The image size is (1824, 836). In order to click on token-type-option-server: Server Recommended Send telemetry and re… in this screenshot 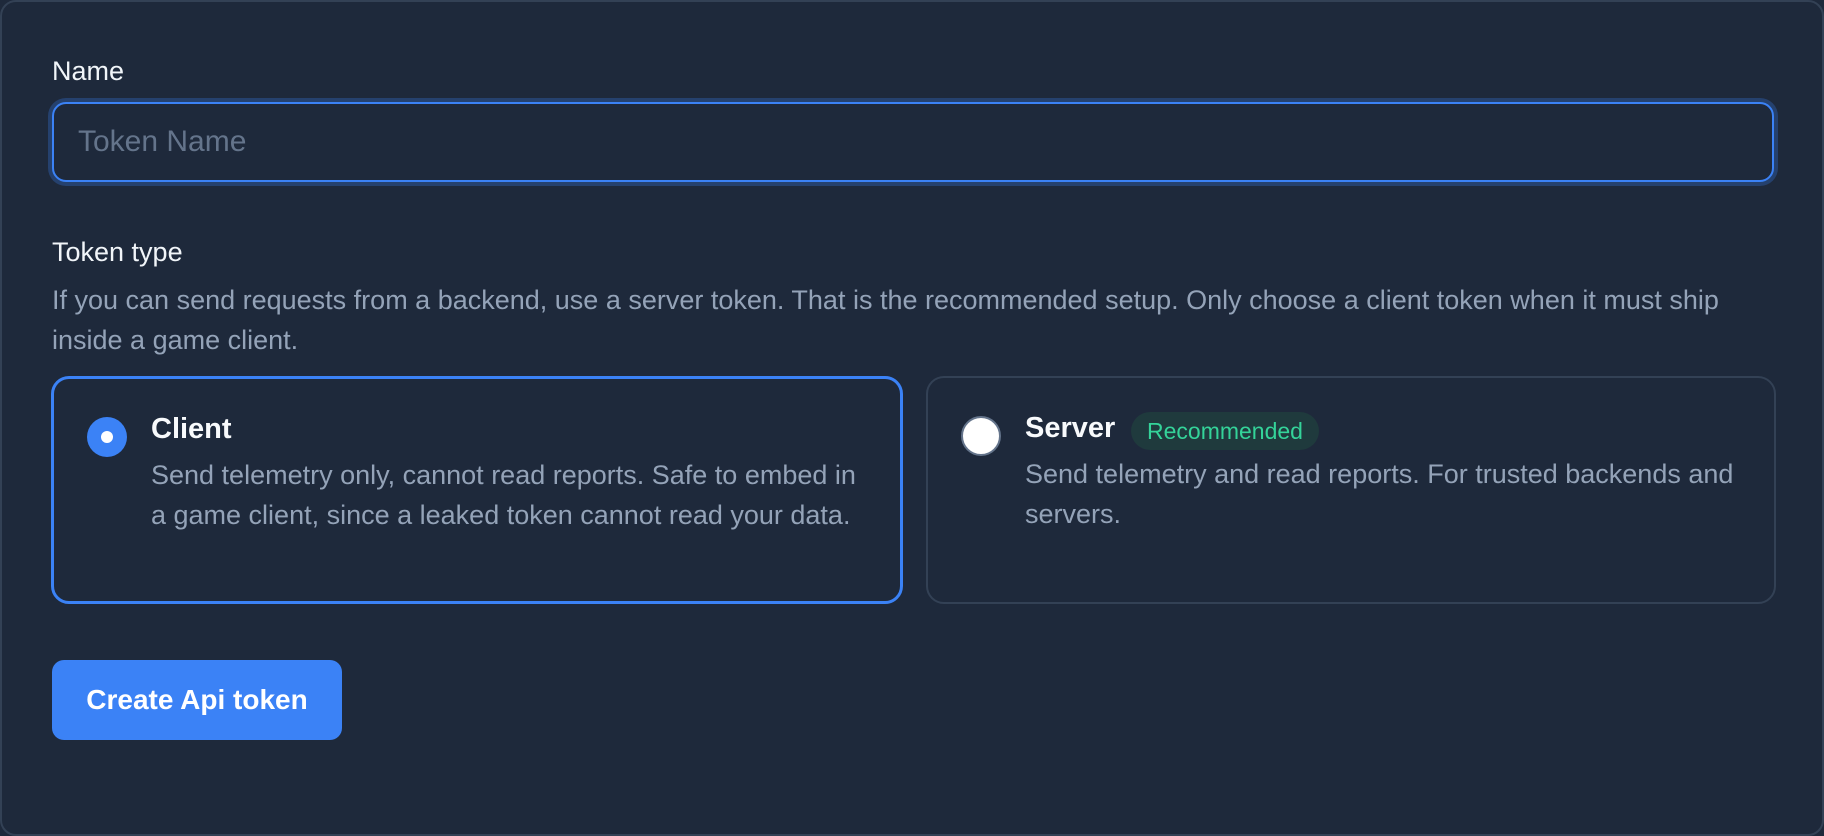, I will do `click(1351, 490)`.